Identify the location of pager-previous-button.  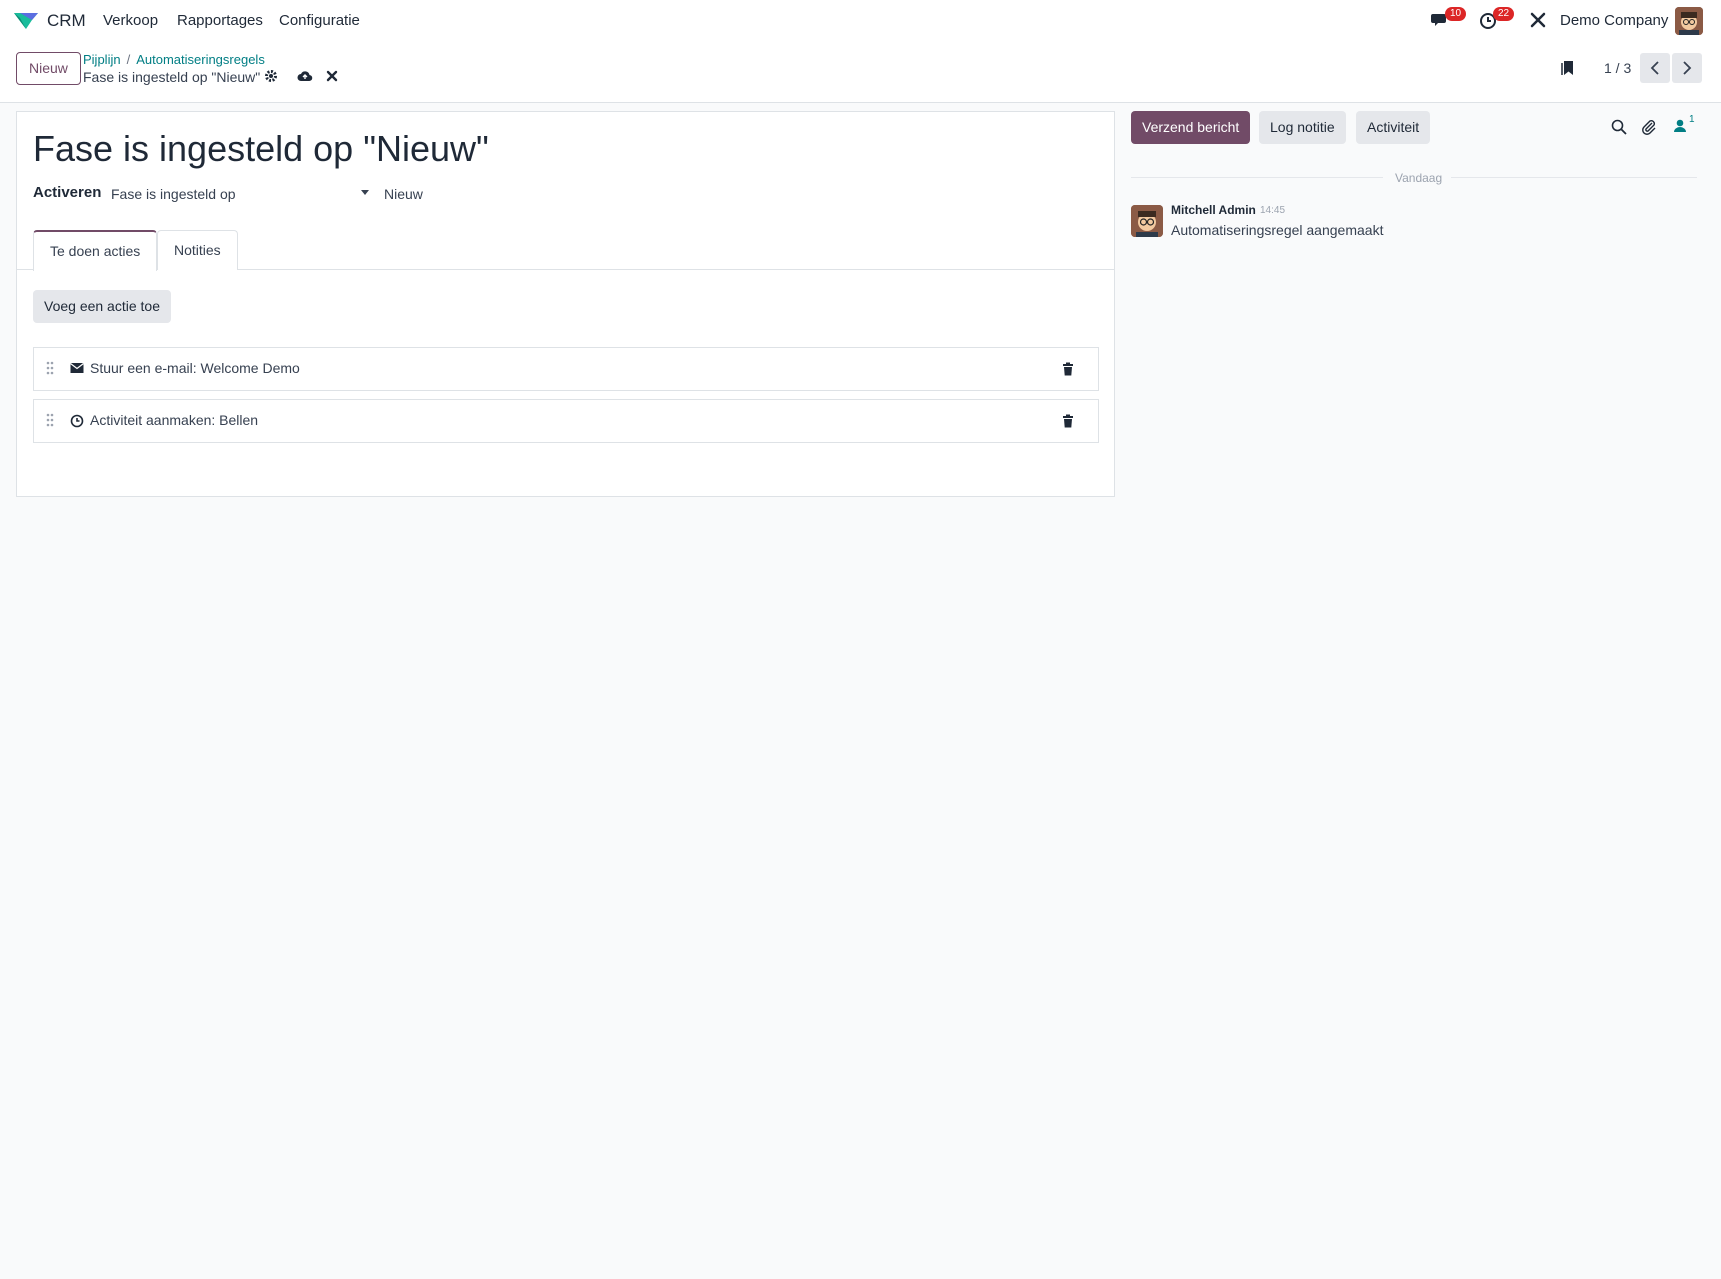
(1655, 68).